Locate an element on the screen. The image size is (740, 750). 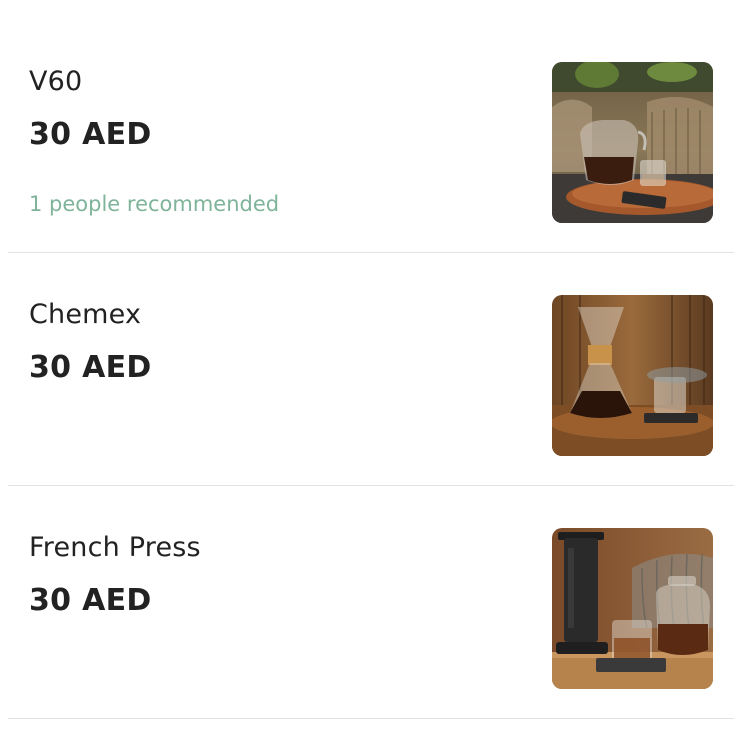
aeropress-coffee-photo is located at coordinates (632, 608).